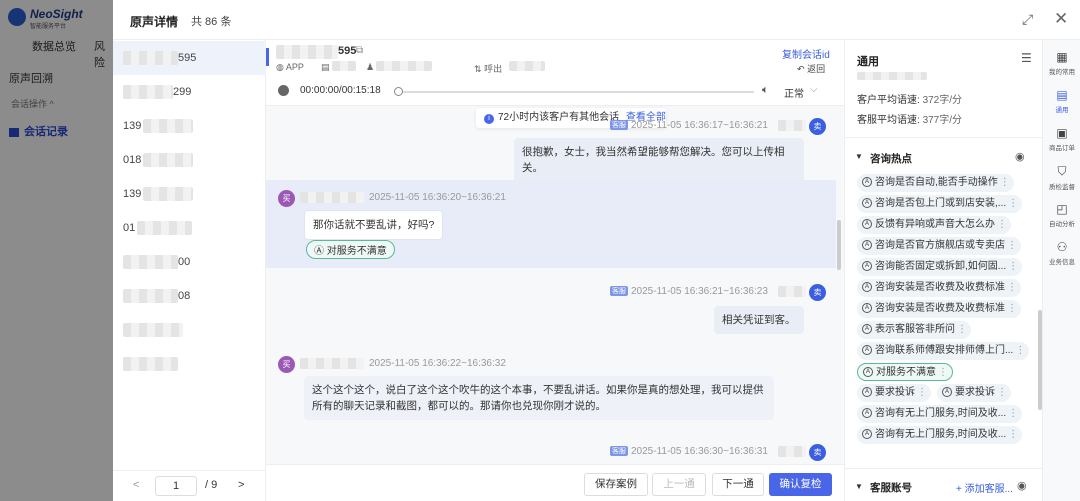 This screenshot has width=1080, height=501. Describe the element at coordinates (132, 160) in the screenshot. I see `list-item-prefix: 018` at that location.